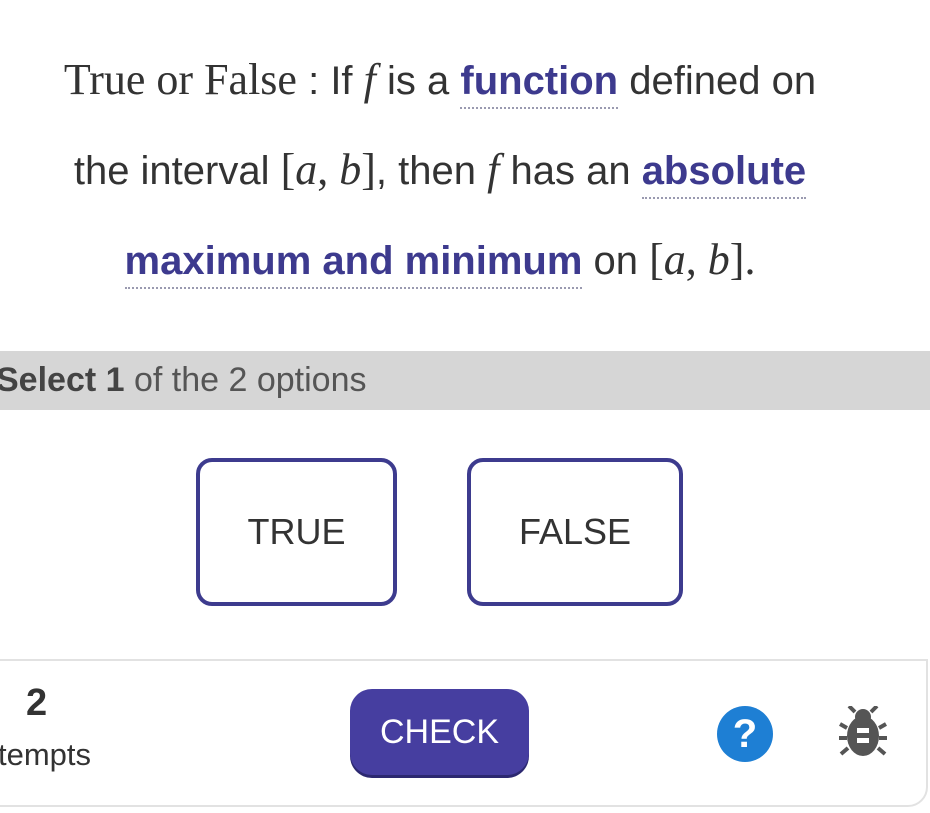 Image resolution: width=930 pixels, height=813 pixels. I want to click on attempts-label: tempts, so click(46, 754).